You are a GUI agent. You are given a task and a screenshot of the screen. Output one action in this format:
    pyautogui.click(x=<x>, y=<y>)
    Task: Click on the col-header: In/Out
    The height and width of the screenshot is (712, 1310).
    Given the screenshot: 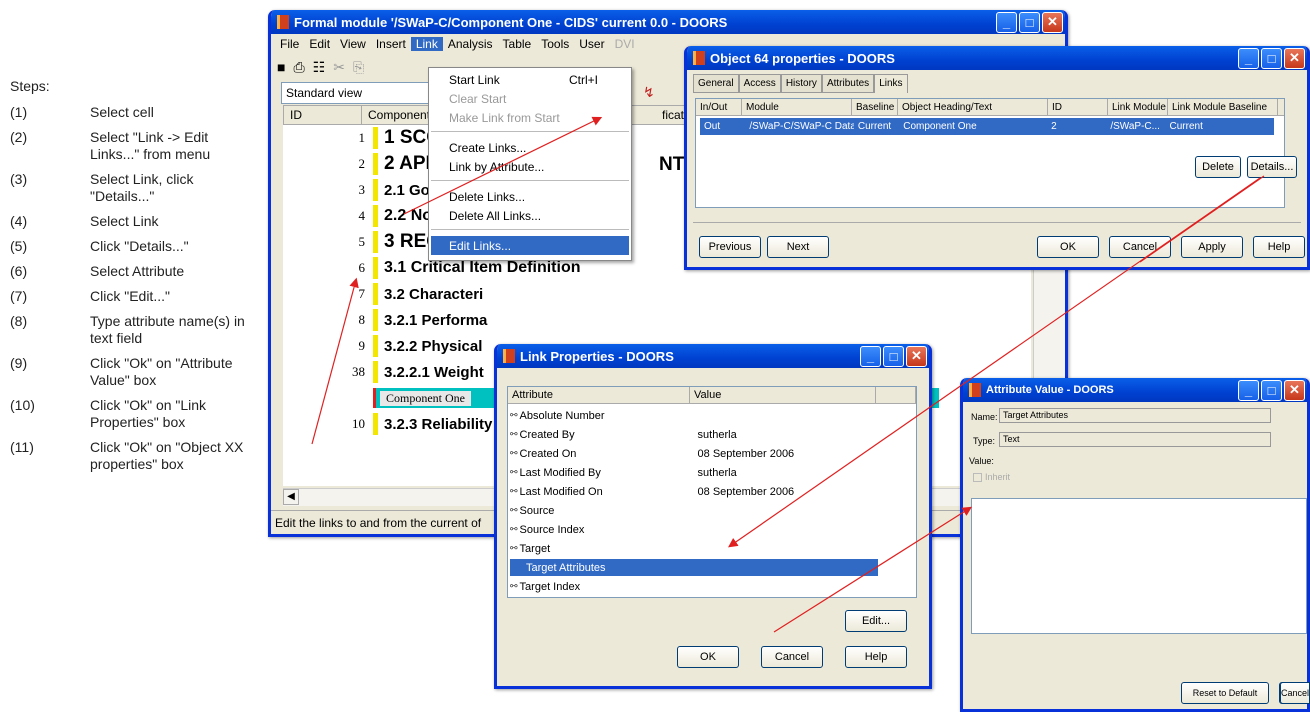 What is the action you would take?
    pyautogui.click(x=719, y=107)
    